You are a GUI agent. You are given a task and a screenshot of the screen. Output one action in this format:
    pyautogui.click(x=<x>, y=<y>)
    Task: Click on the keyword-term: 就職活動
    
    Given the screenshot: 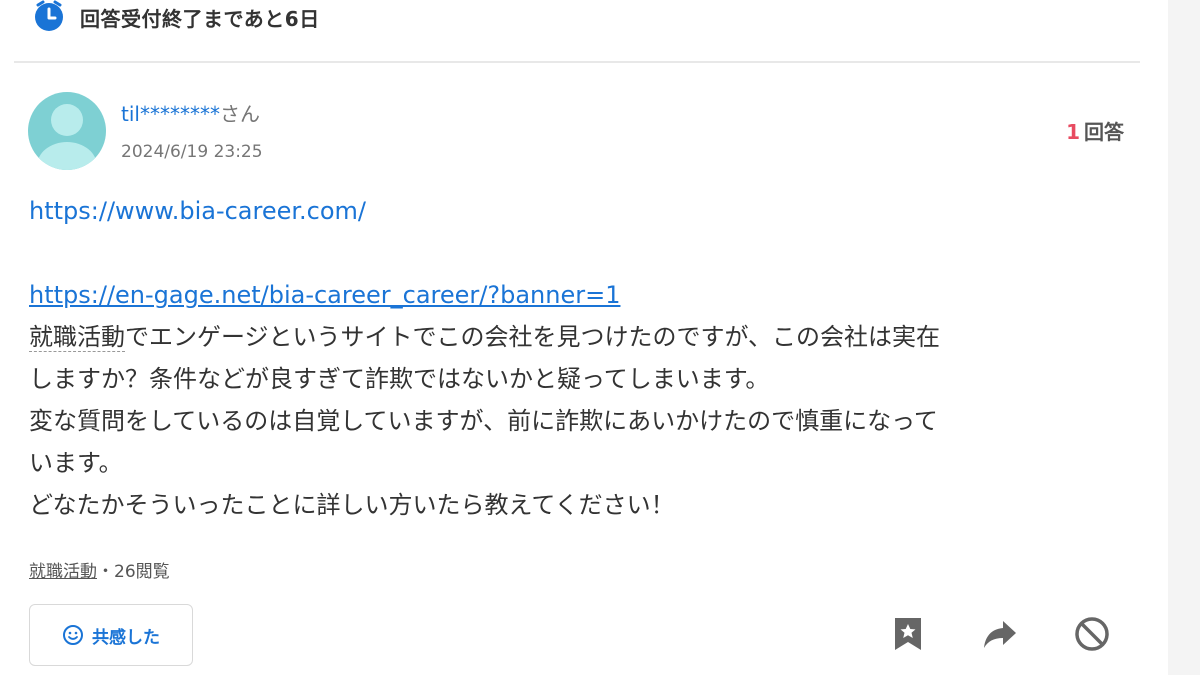 What is the action you would take?
    pyautogui.click(x=77, y=337)
    